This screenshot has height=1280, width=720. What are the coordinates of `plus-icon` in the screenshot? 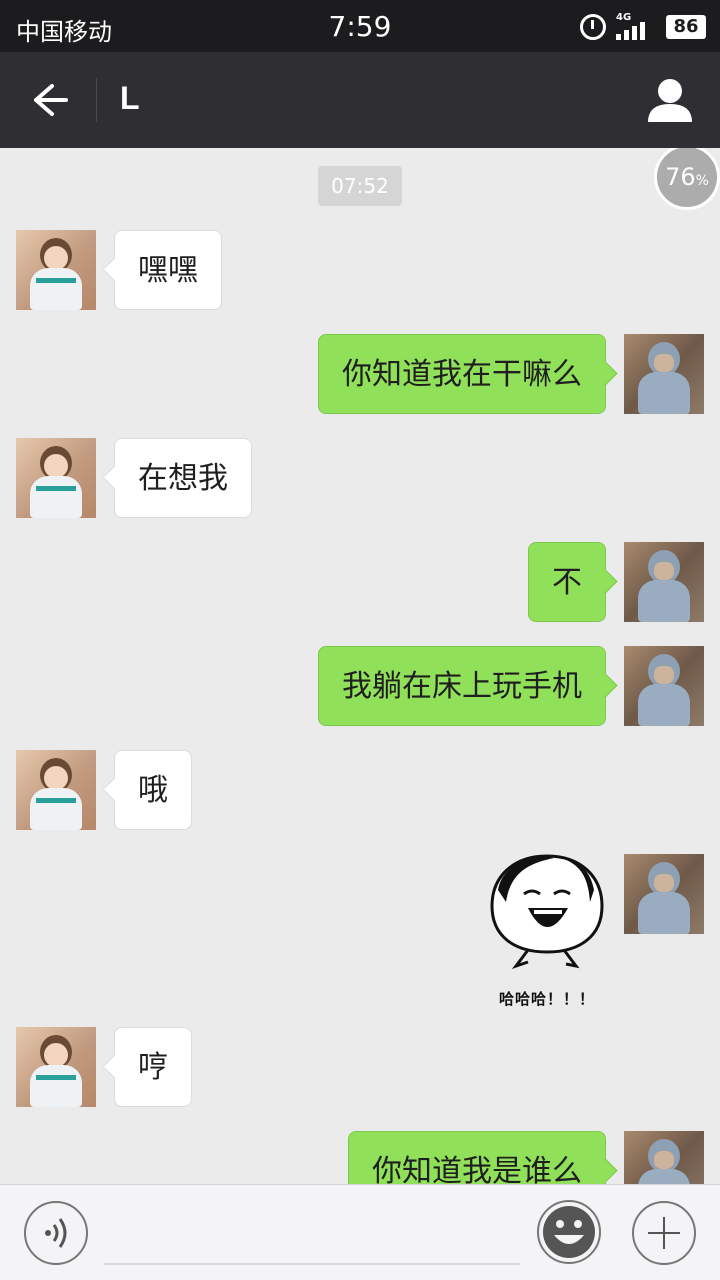 It's located at (664, 1233).